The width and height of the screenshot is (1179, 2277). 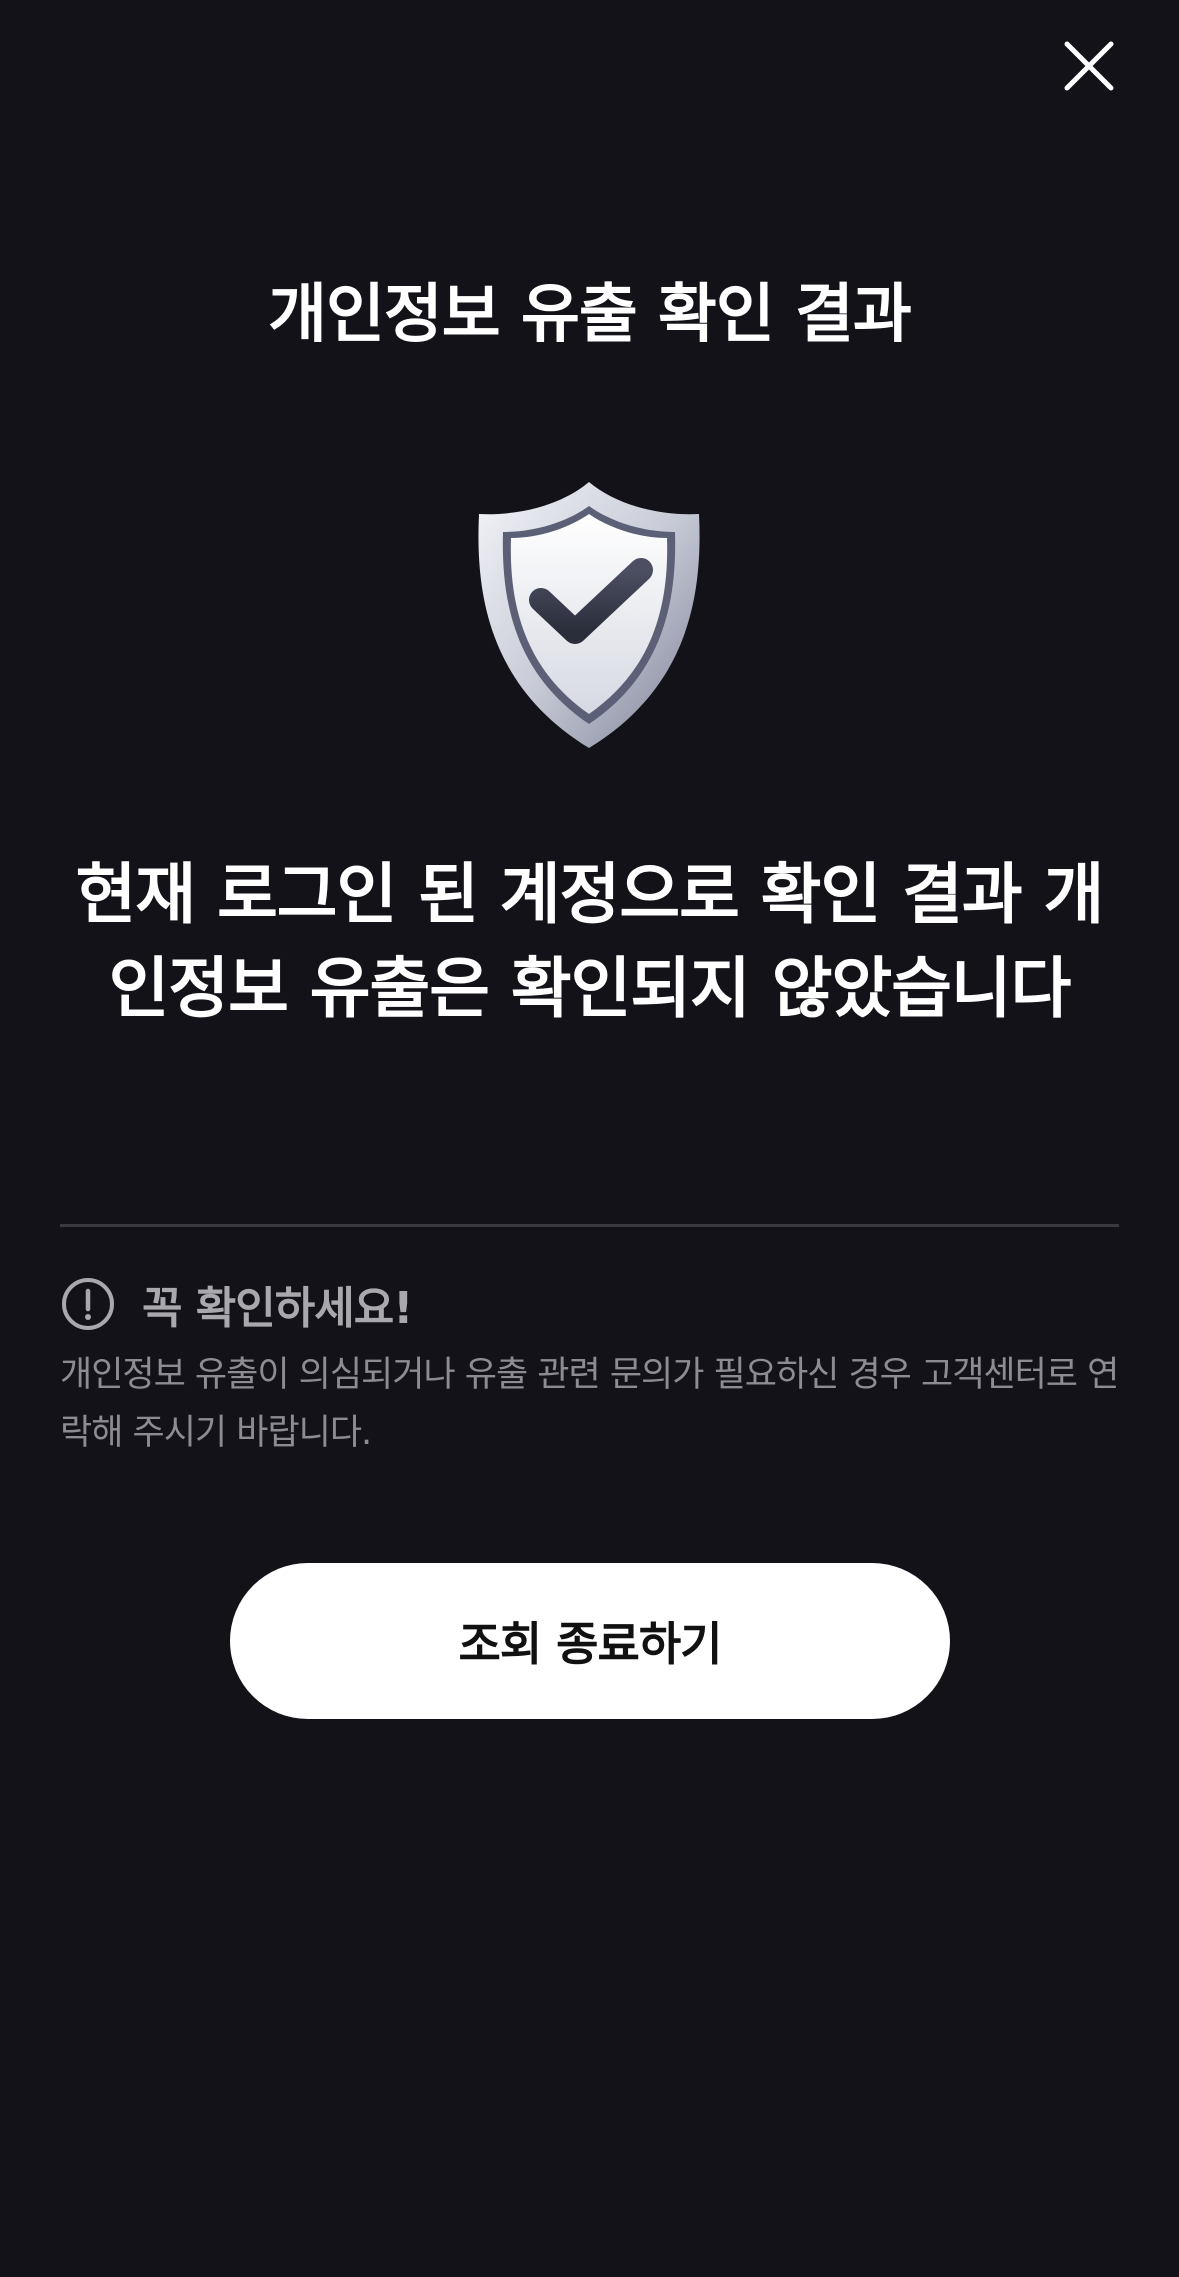 I want to click on notice-header: 꼭 확인하세요!, so click(x=236, y=1304).